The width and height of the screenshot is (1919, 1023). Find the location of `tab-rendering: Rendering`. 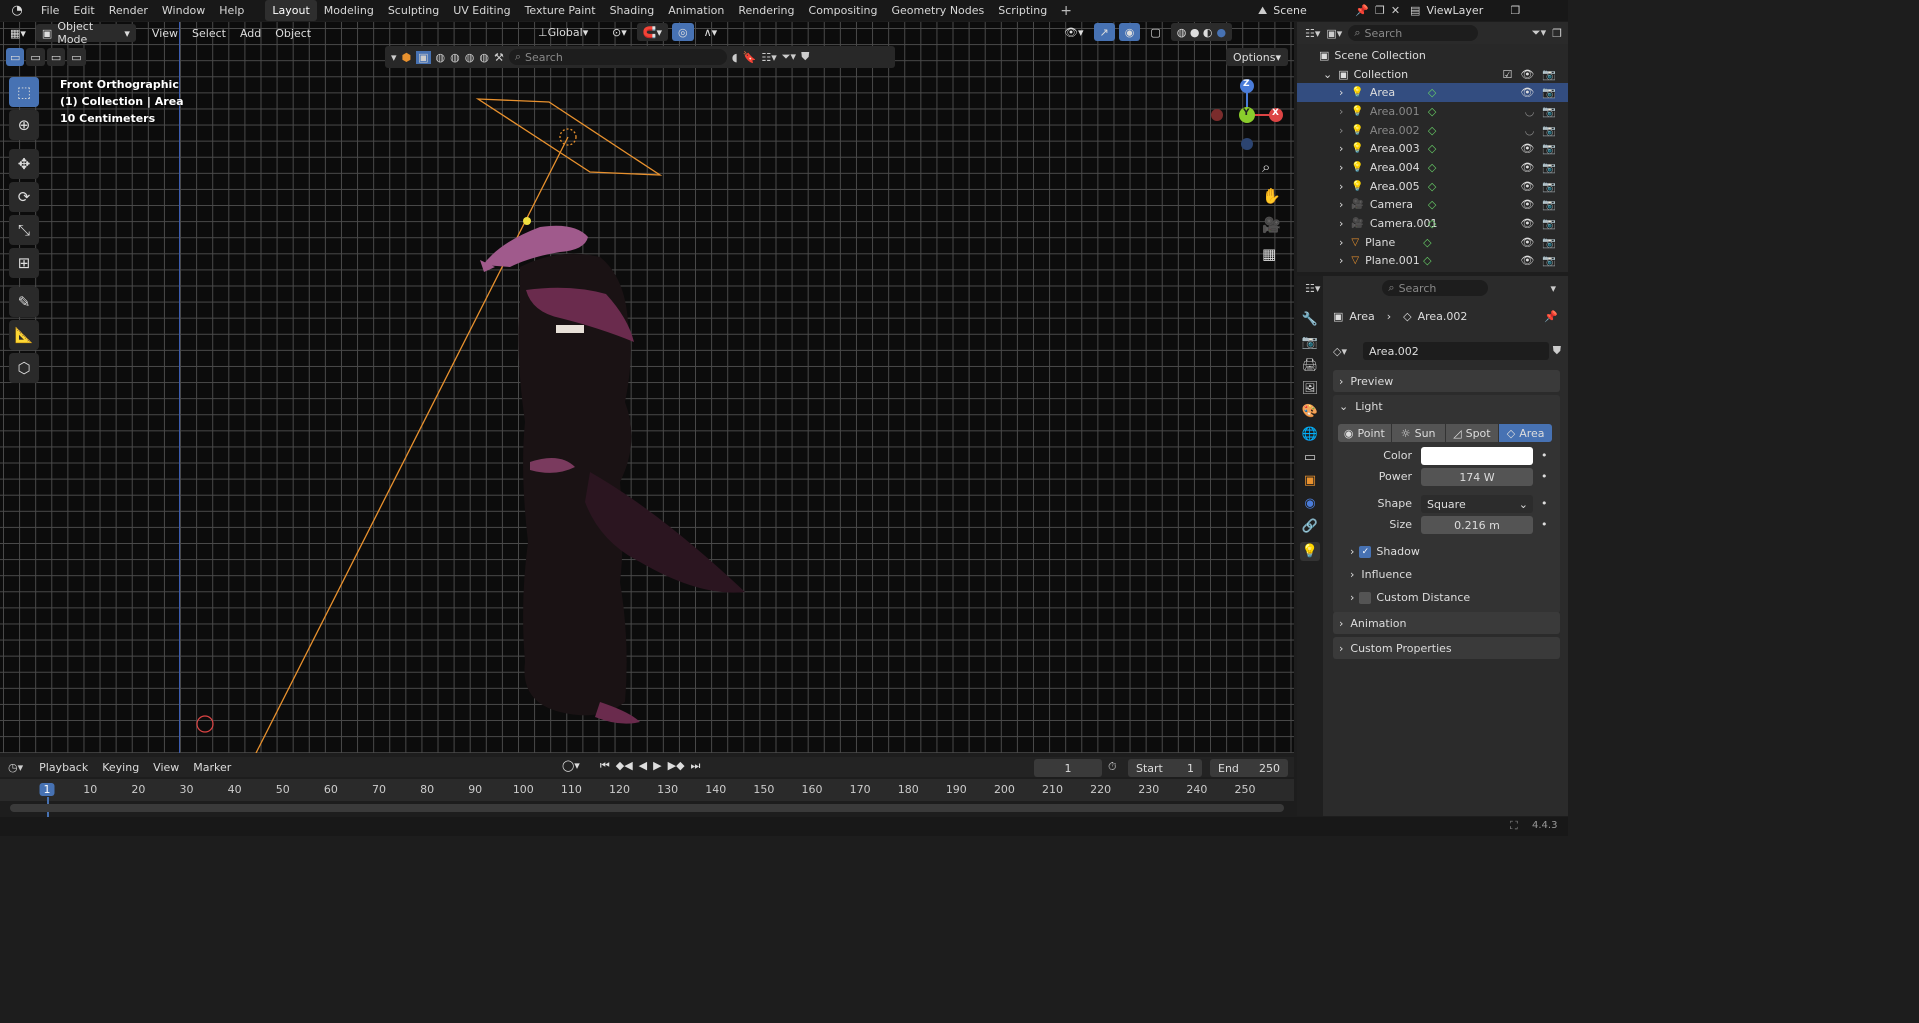

tab-rendering: Rendering is located at coordinates (766, 10).